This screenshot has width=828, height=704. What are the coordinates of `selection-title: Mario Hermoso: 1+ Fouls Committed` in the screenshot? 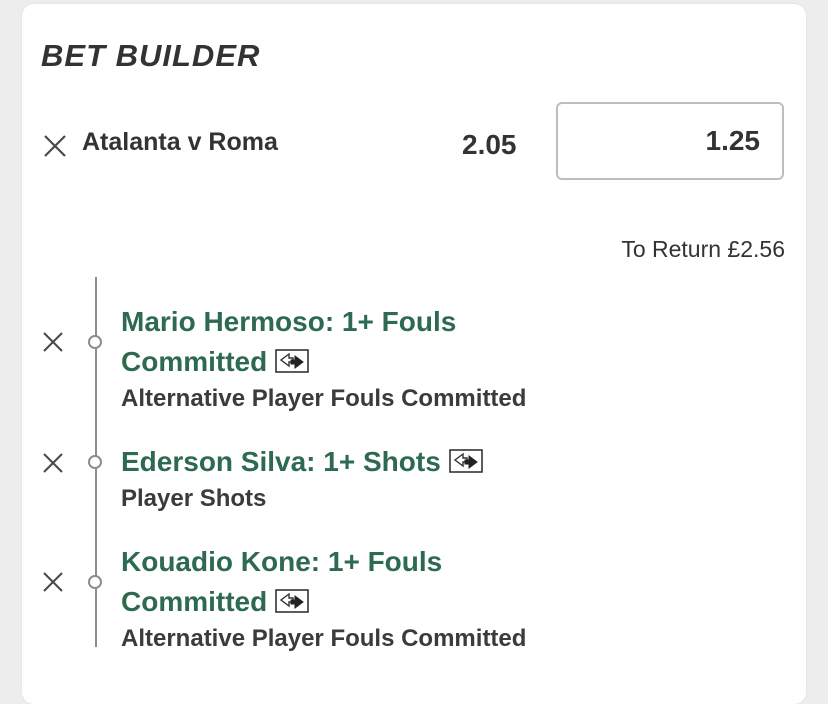 It's located at (289, 341).